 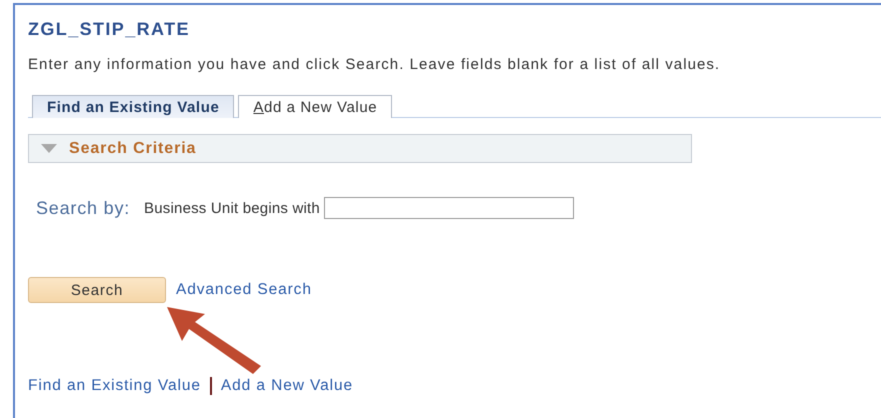 What do you see at coordinates (83, 208) in the screenshot?
I see `search-by-label: Search by:` at bounding box center [83, 208].